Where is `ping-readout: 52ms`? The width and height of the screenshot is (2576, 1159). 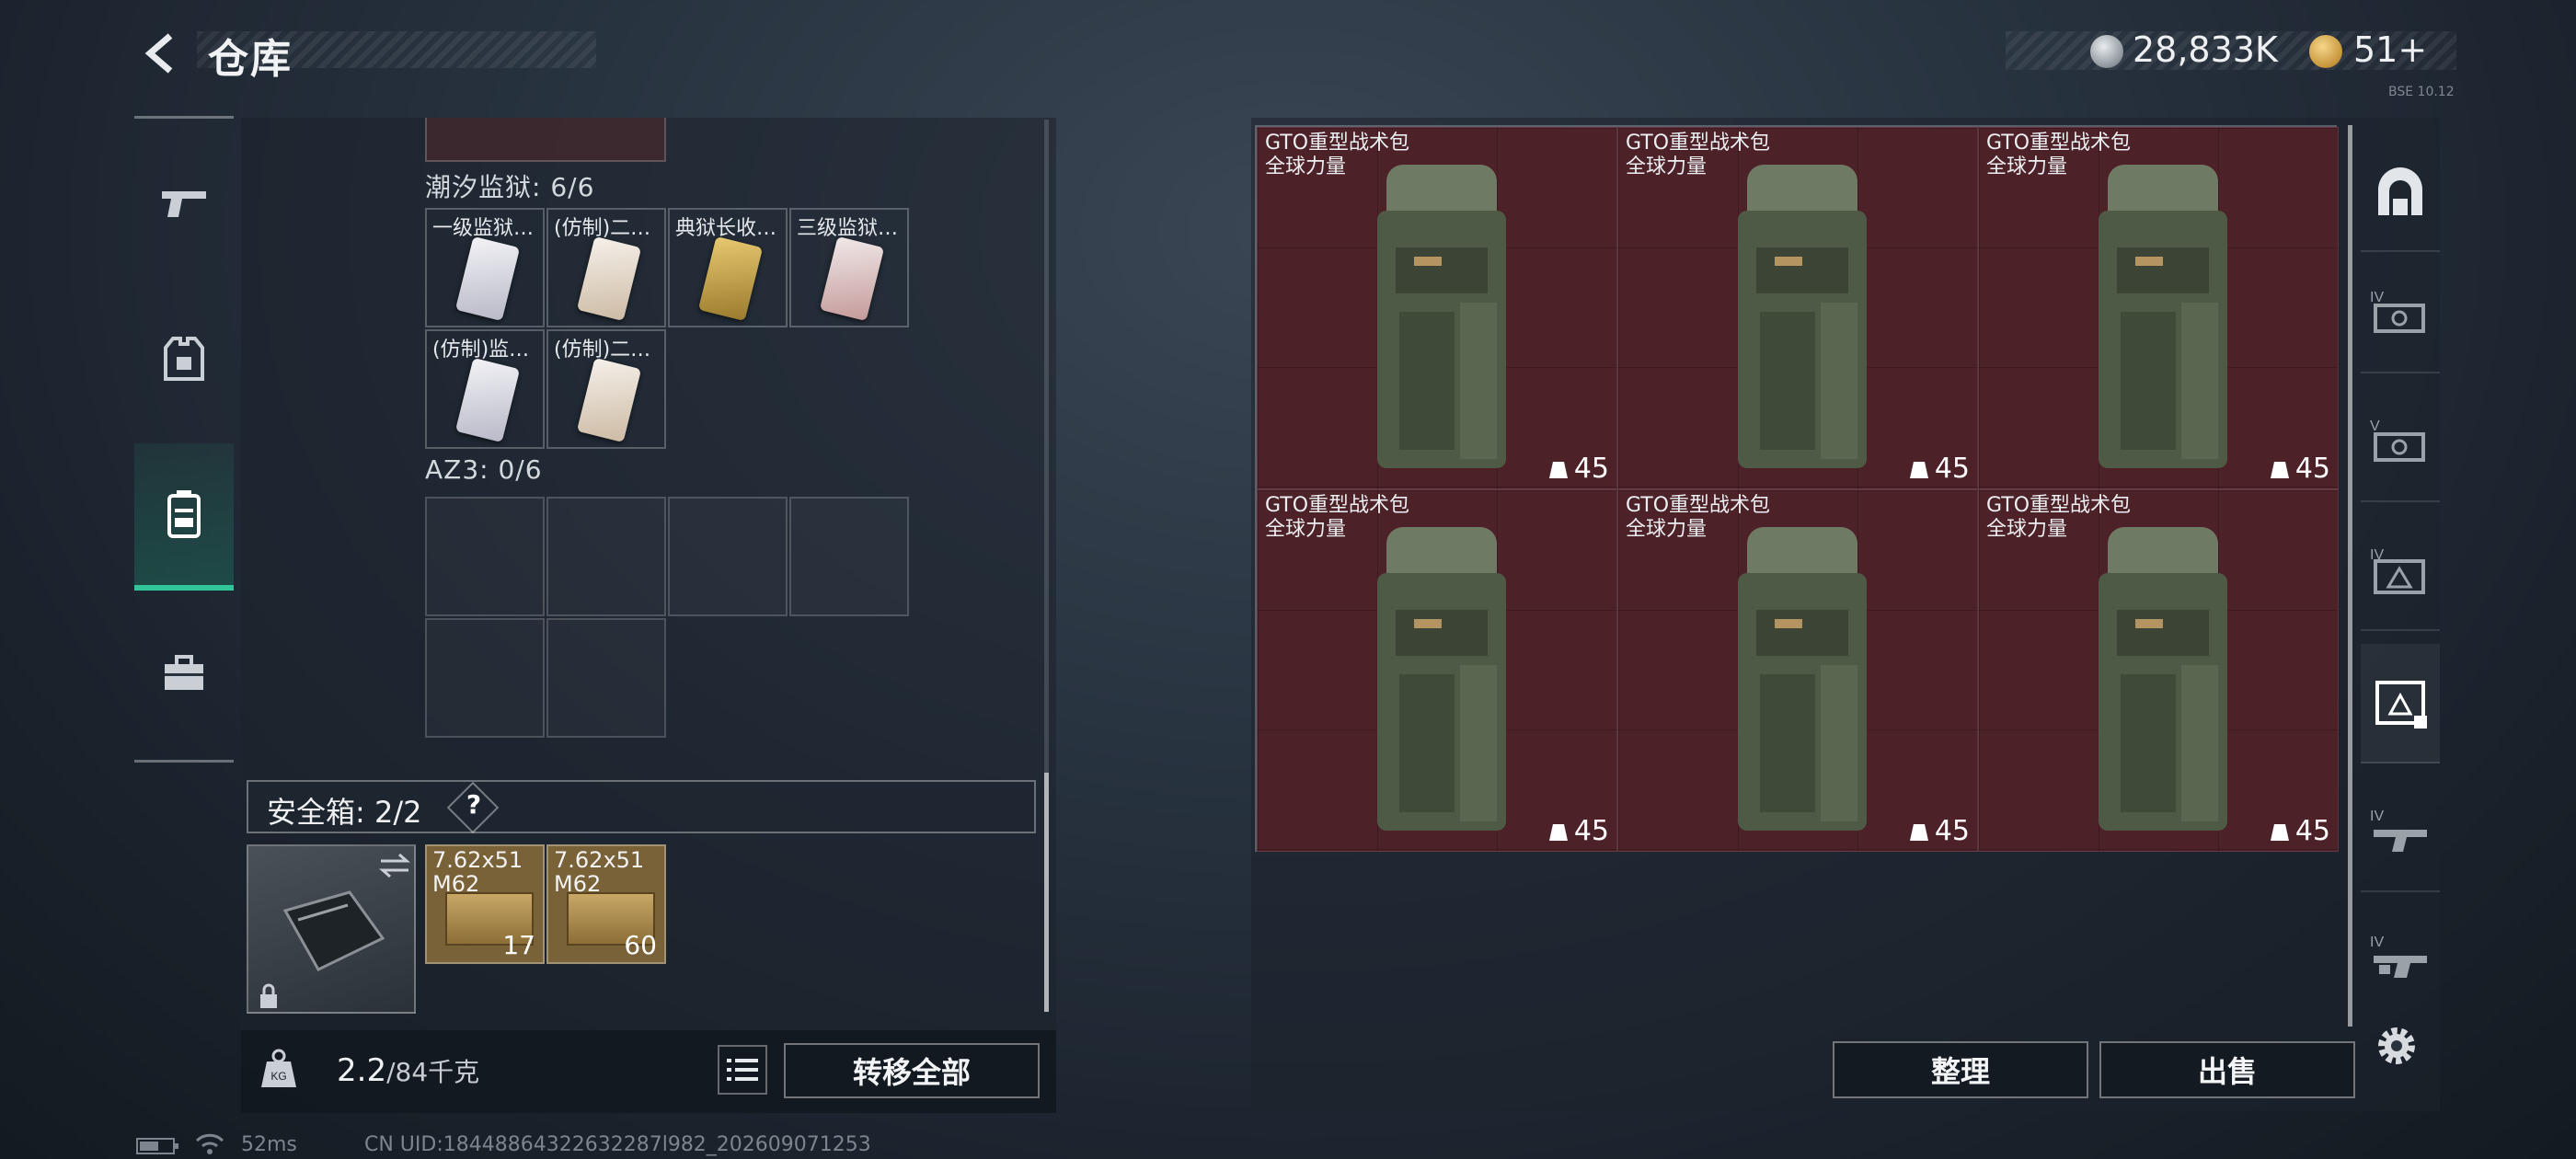 ping-readout: 52ms is located at coordinates (269, 1144).